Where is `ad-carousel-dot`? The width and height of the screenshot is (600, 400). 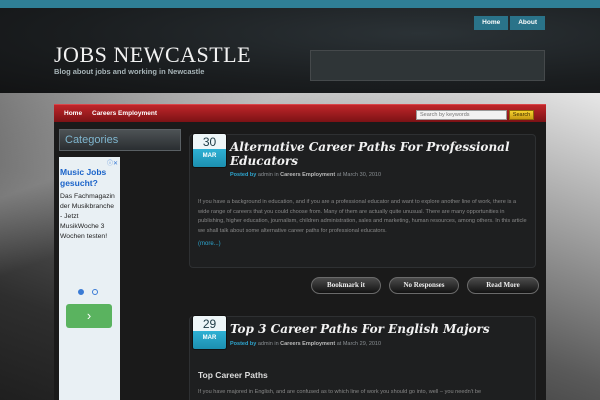
ad-carousel-dot is located at coordinates (95, 292).